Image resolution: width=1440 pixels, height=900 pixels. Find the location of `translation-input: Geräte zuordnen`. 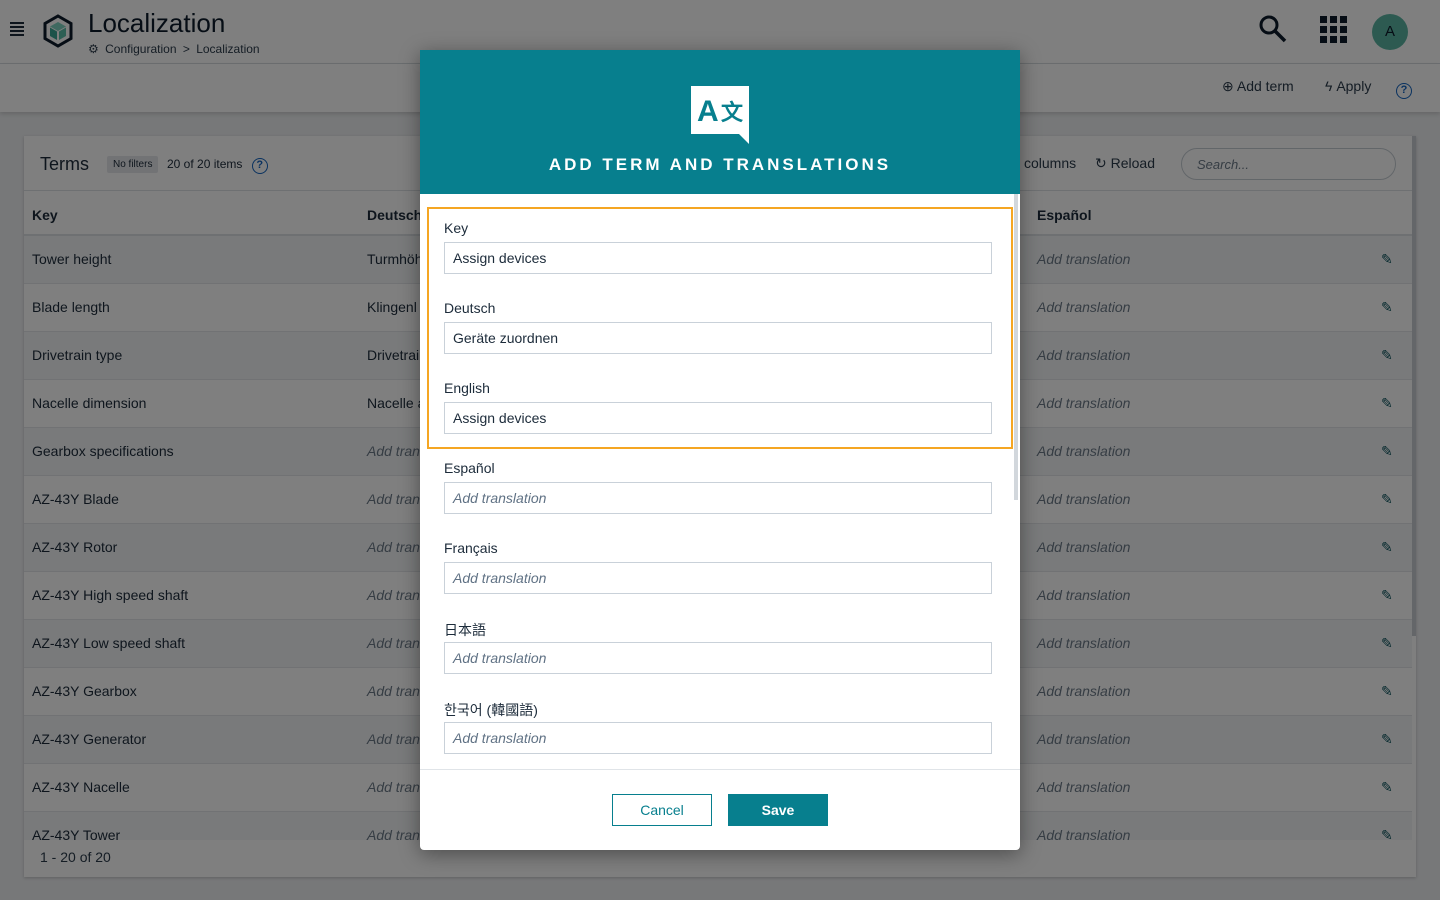

translation-input: Geräte zuordnen is located at coordinates (718, 338).